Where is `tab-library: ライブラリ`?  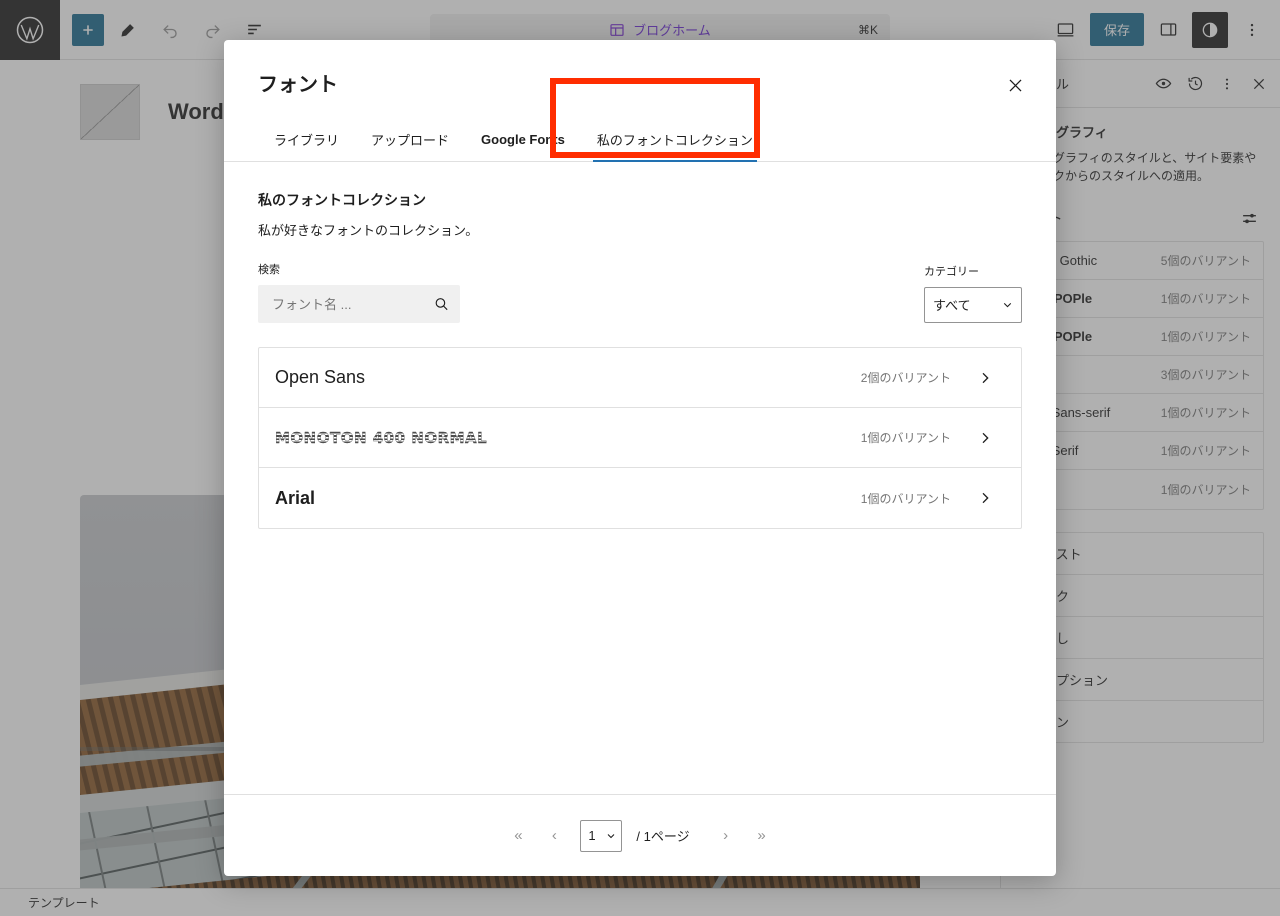
tab-library: ライブラリ is located at coordinates (306, 139).